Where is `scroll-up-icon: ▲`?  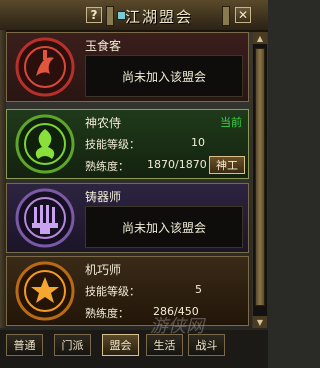
scroll-up-icon: ▲ is located at coordinates (260, 38).